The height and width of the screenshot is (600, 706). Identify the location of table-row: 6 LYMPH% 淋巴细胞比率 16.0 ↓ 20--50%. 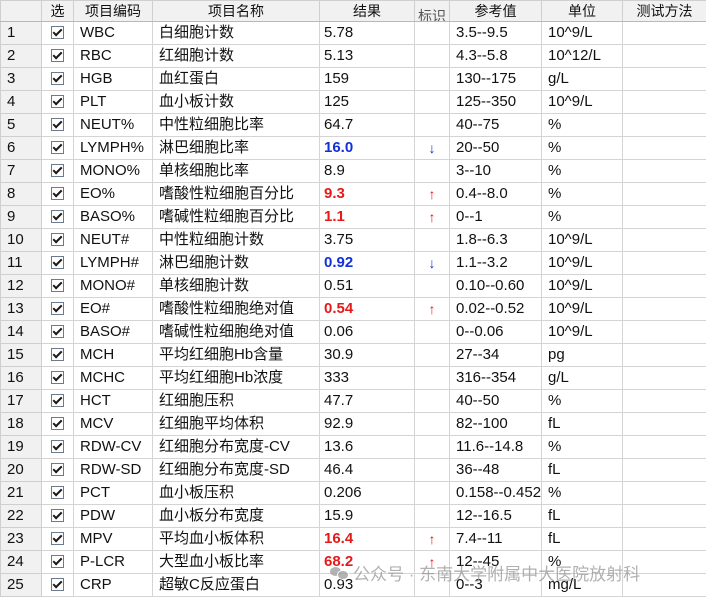
(353, 148).